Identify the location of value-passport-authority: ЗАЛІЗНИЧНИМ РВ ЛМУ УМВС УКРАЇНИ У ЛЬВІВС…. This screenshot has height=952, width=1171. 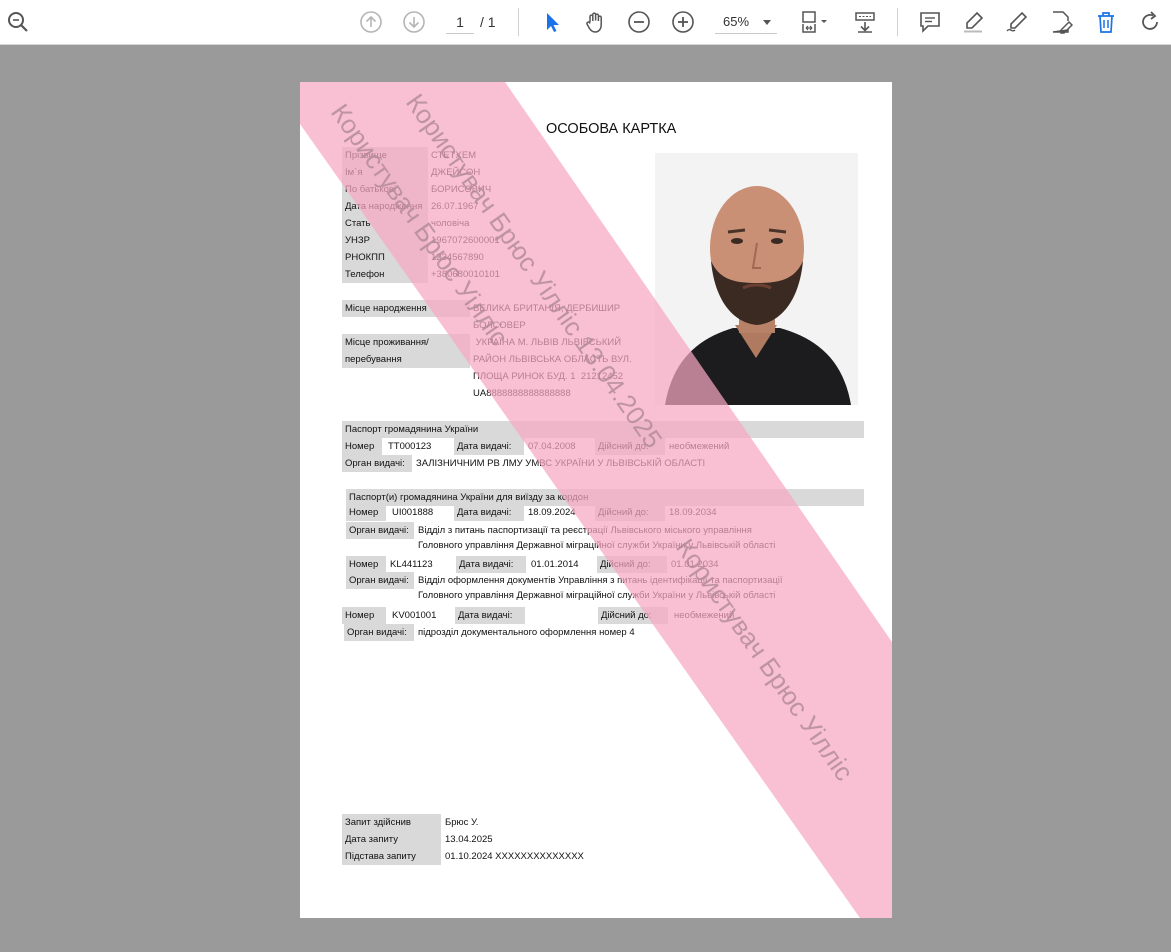
(561, 463).